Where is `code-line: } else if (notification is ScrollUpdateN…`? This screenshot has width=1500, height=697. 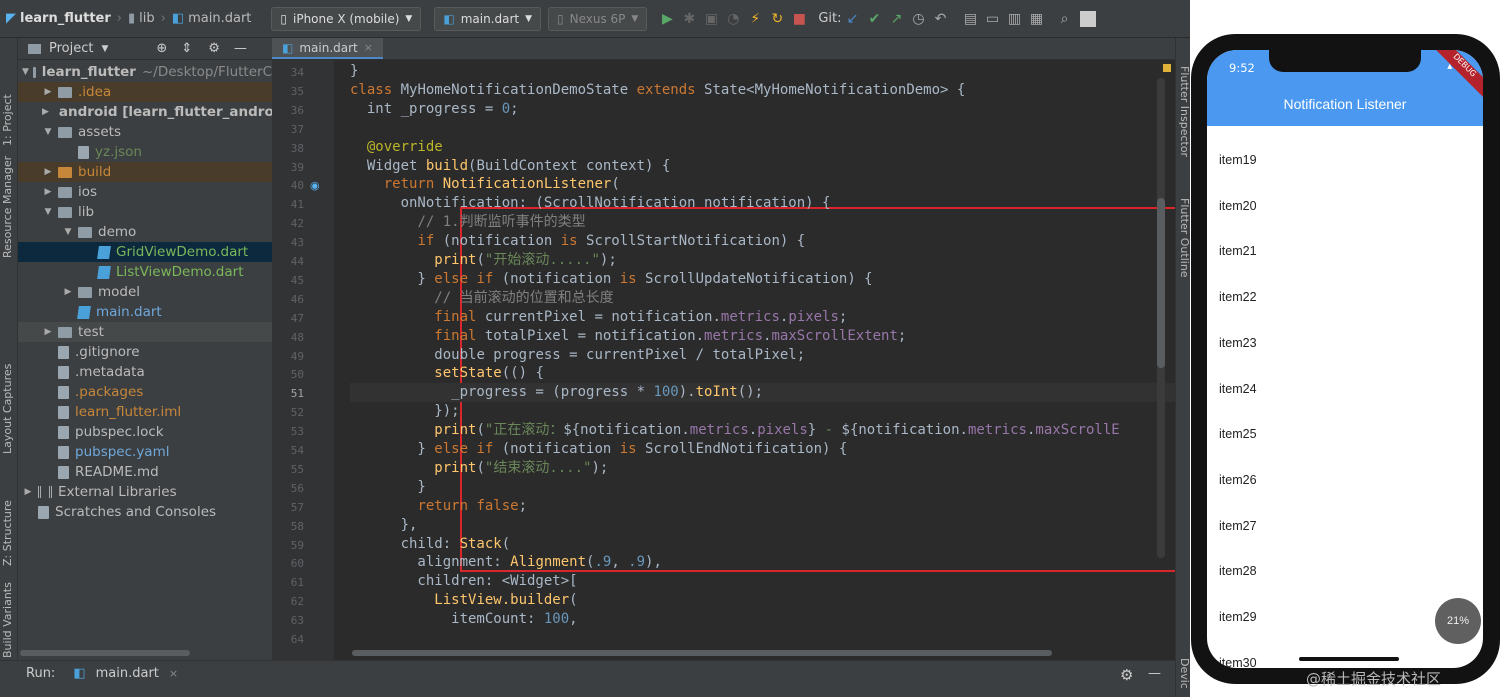
code-line: } else if (notification is ScrollUpdateN… is located at coordinates (611, 279).